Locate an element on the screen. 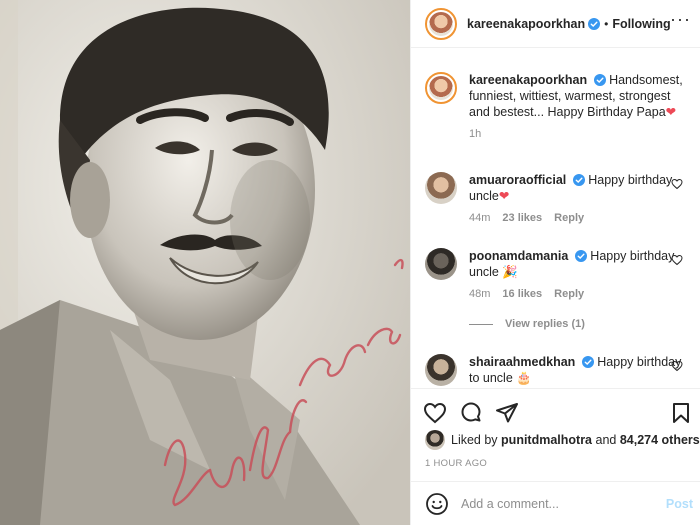  liker-avatar is located at coordinates (435, 440).